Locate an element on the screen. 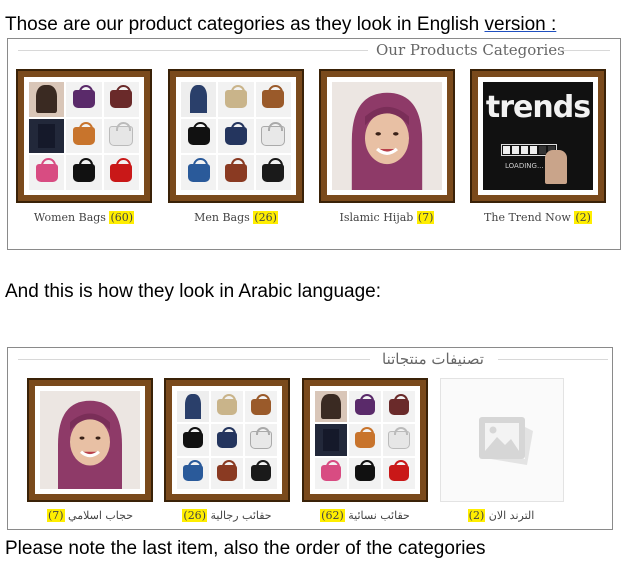  category-name: حقائب رجالية is located at coordinates (241, 515).